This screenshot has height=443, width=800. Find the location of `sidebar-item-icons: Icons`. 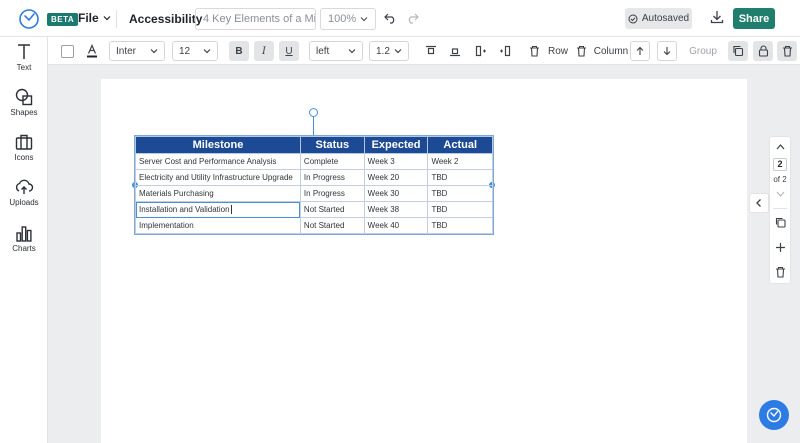

sidebar-item-icons: Icons is located at coordinates (24, 148).